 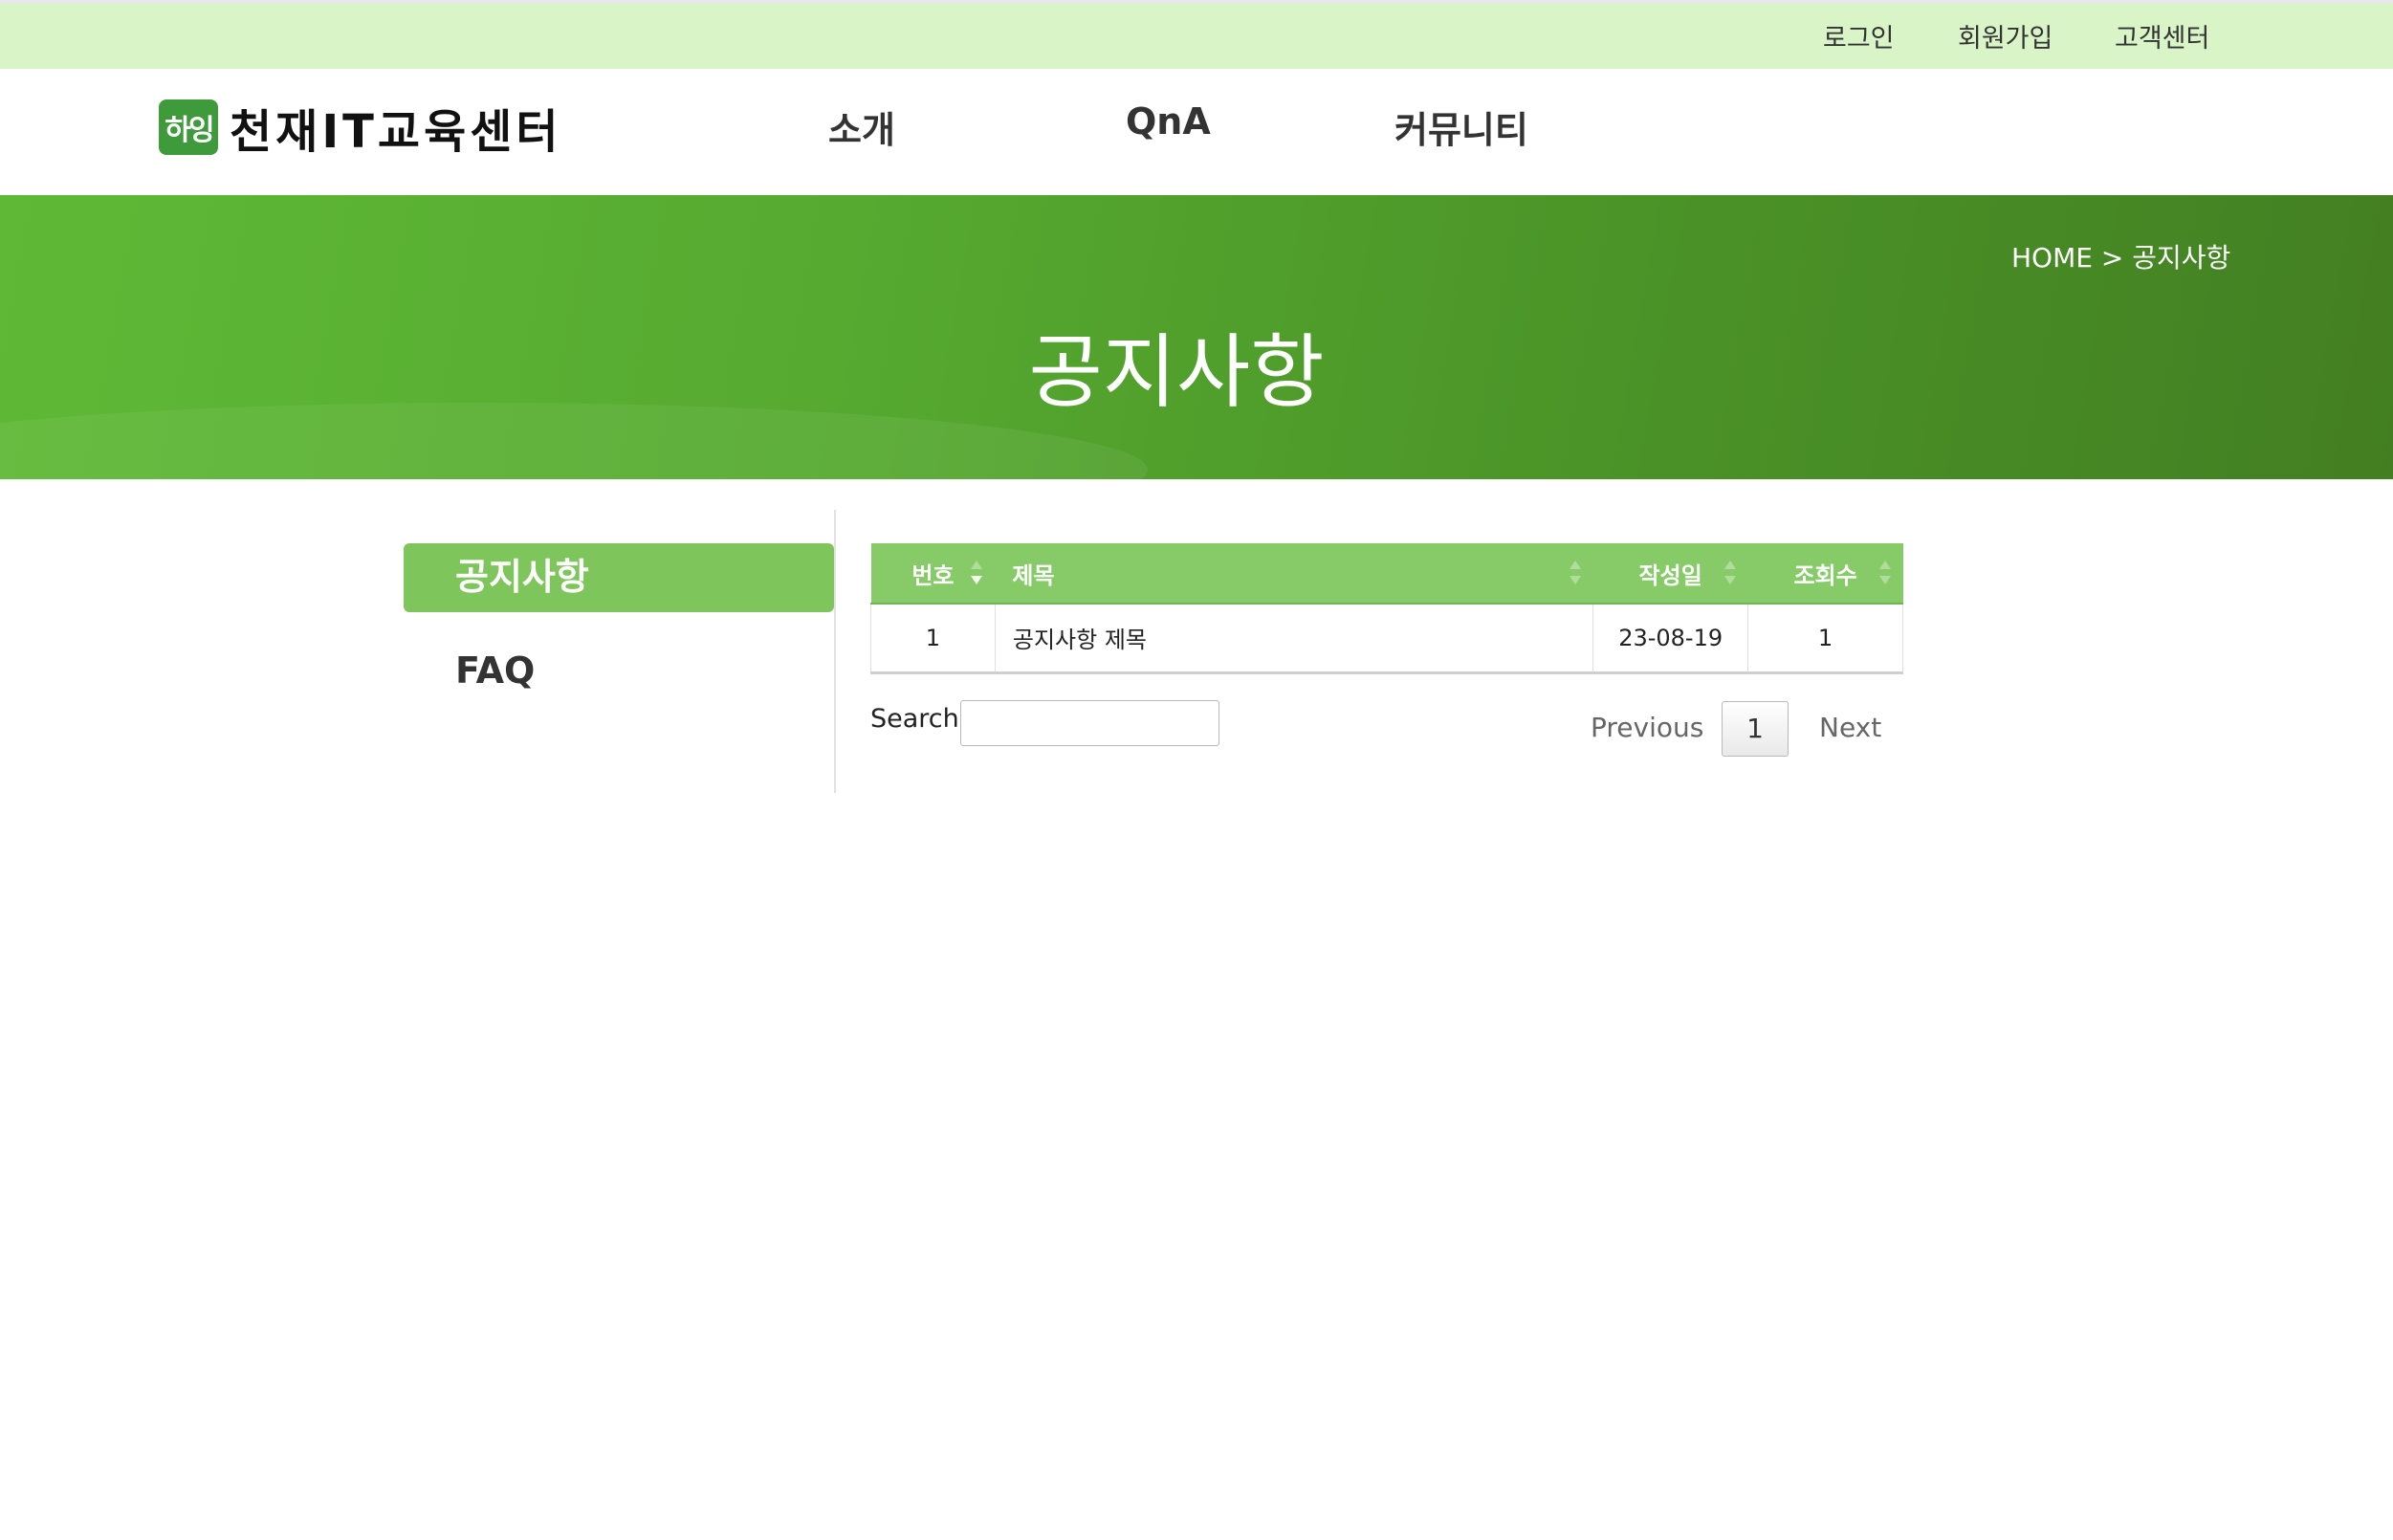 I want to click on logo-mark-text: 하잉, so click(x=189, y=130).